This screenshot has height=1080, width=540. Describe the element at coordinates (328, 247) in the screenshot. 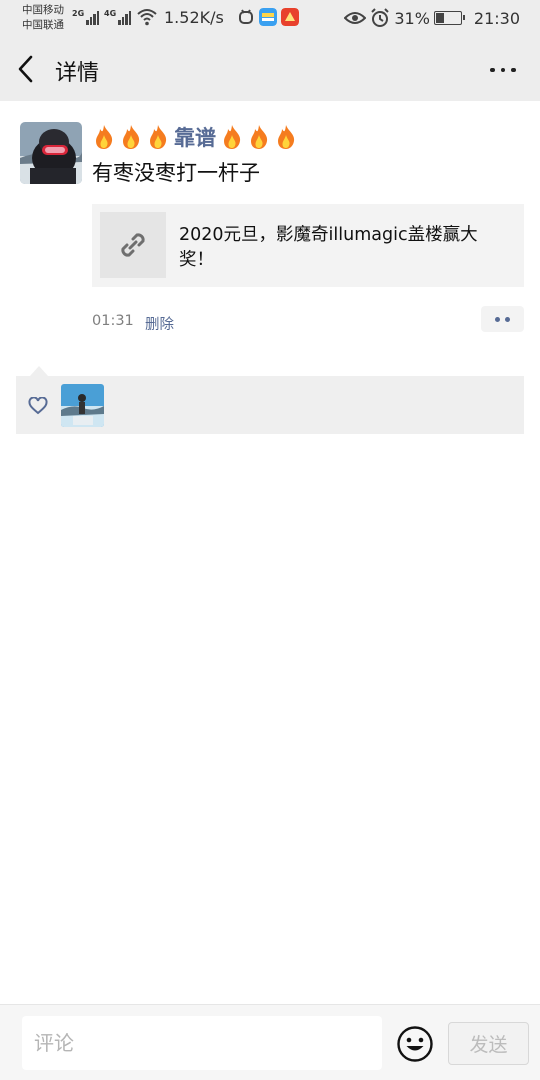

I see `link-title: 2020元旦，影魔奇illumagic盖楼赢大奖！` at that location.